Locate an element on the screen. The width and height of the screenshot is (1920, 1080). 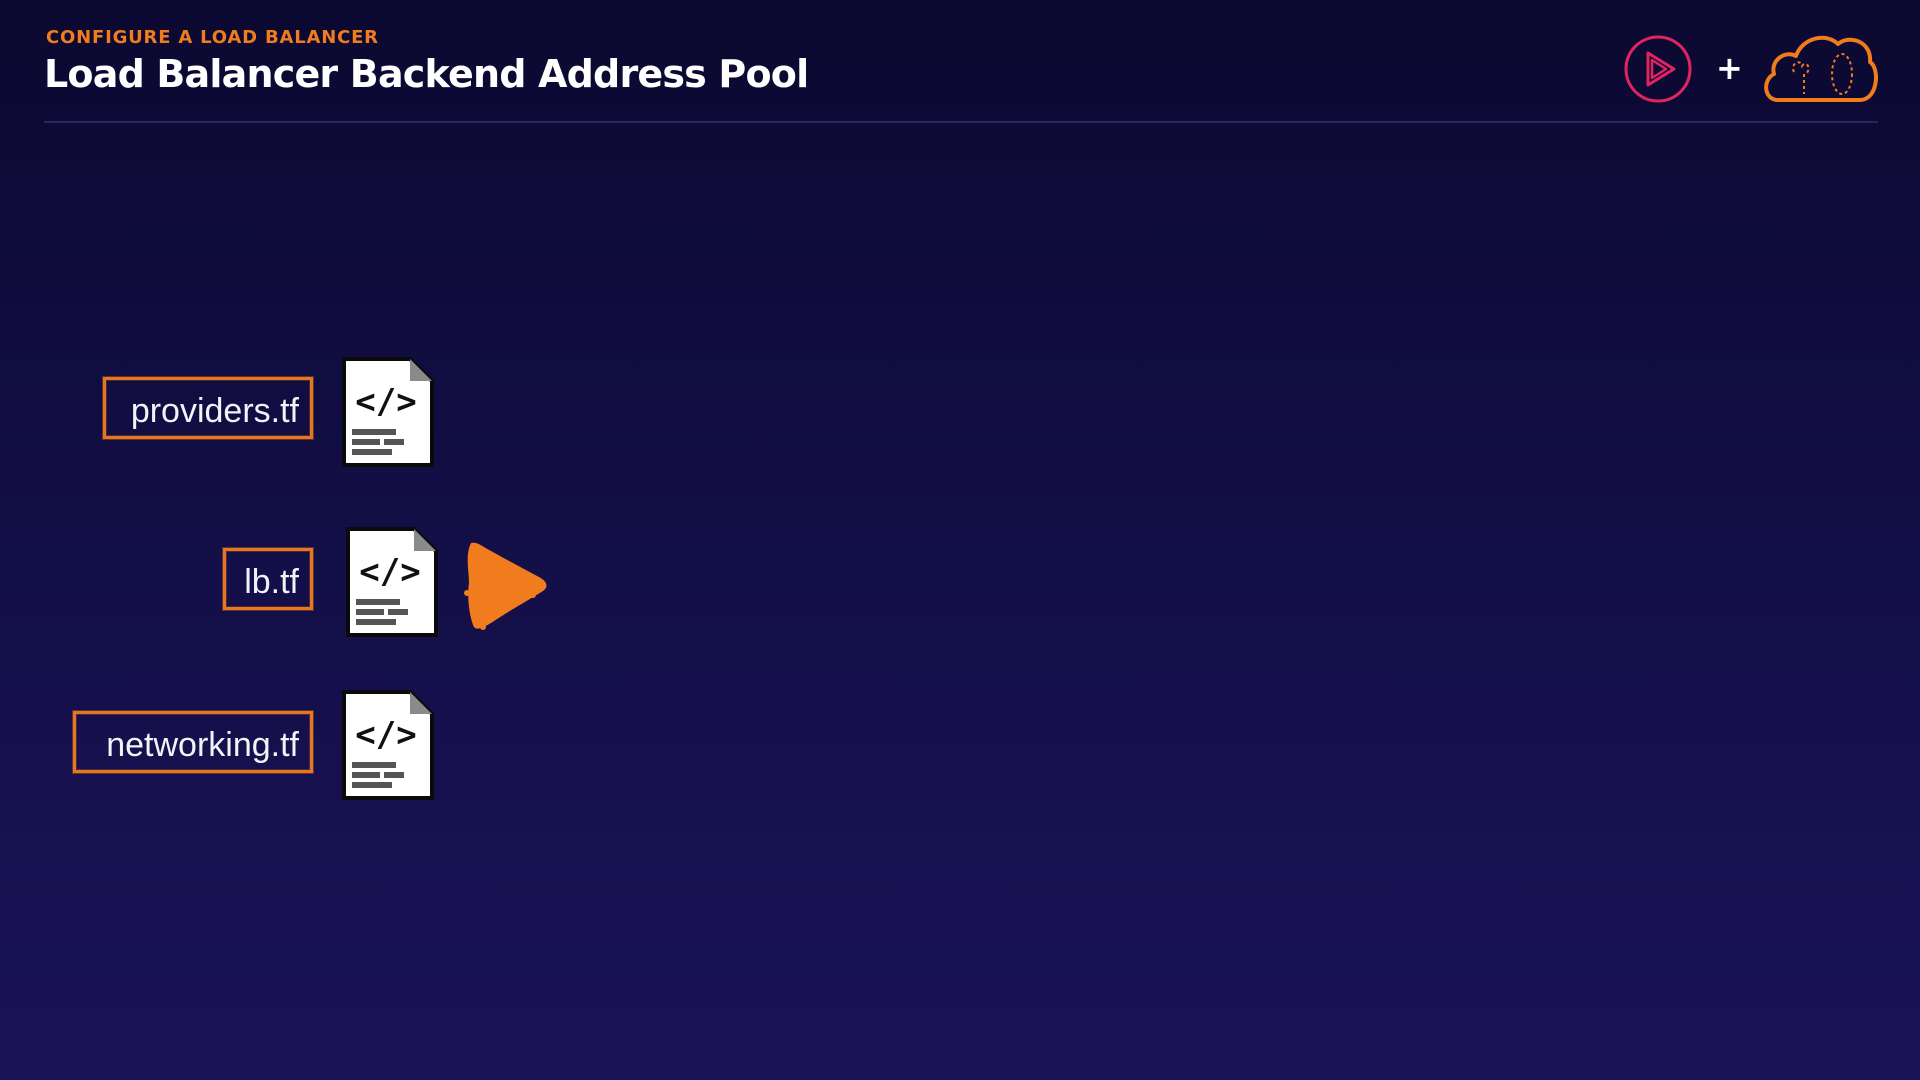
play-logo-icon is located at coordinates (1658, 69).